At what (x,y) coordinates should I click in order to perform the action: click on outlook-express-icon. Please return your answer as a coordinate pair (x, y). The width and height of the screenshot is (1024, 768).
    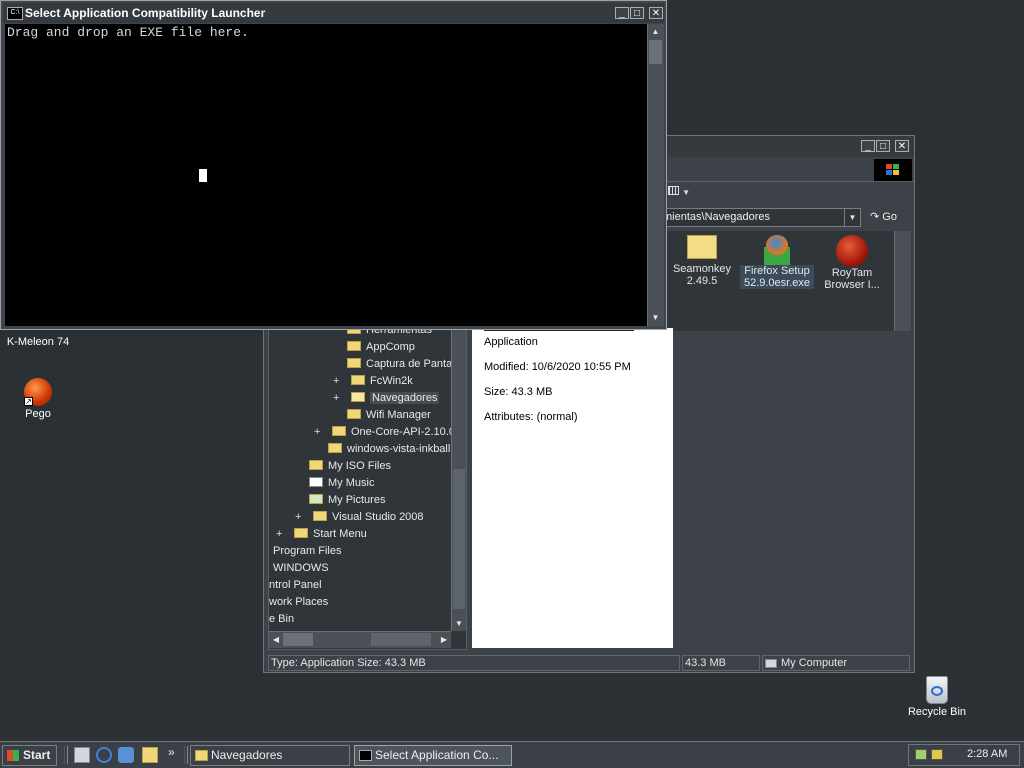
    Looking at the image, I should click on (126, 755).